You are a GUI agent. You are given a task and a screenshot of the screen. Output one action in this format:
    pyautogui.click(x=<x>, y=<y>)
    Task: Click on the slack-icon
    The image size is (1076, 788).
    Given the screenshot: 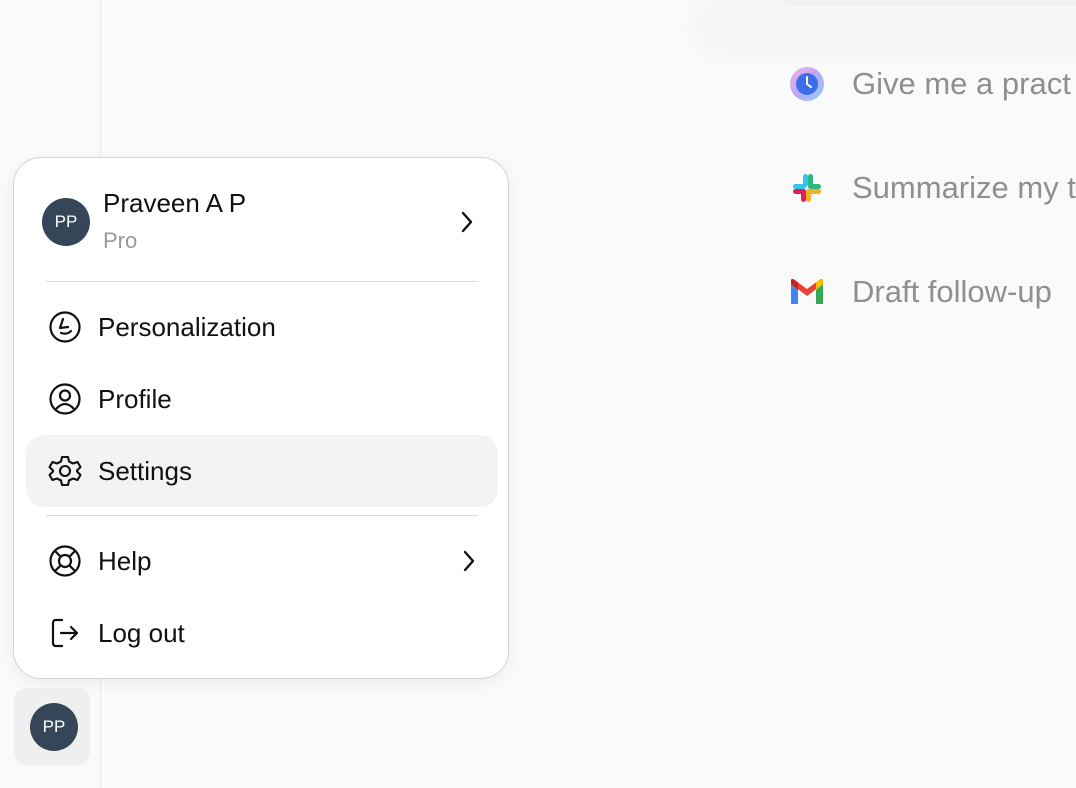 What is the action you would take?
    pyautogui.click(x=807, y=188)
    